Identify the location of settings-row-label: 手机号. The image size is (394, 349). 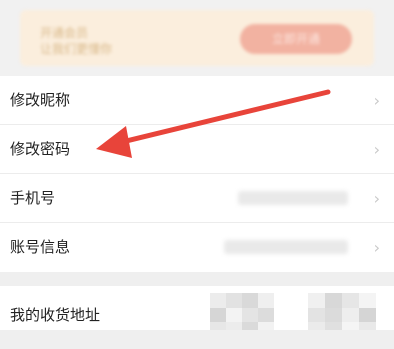
(33, 198).